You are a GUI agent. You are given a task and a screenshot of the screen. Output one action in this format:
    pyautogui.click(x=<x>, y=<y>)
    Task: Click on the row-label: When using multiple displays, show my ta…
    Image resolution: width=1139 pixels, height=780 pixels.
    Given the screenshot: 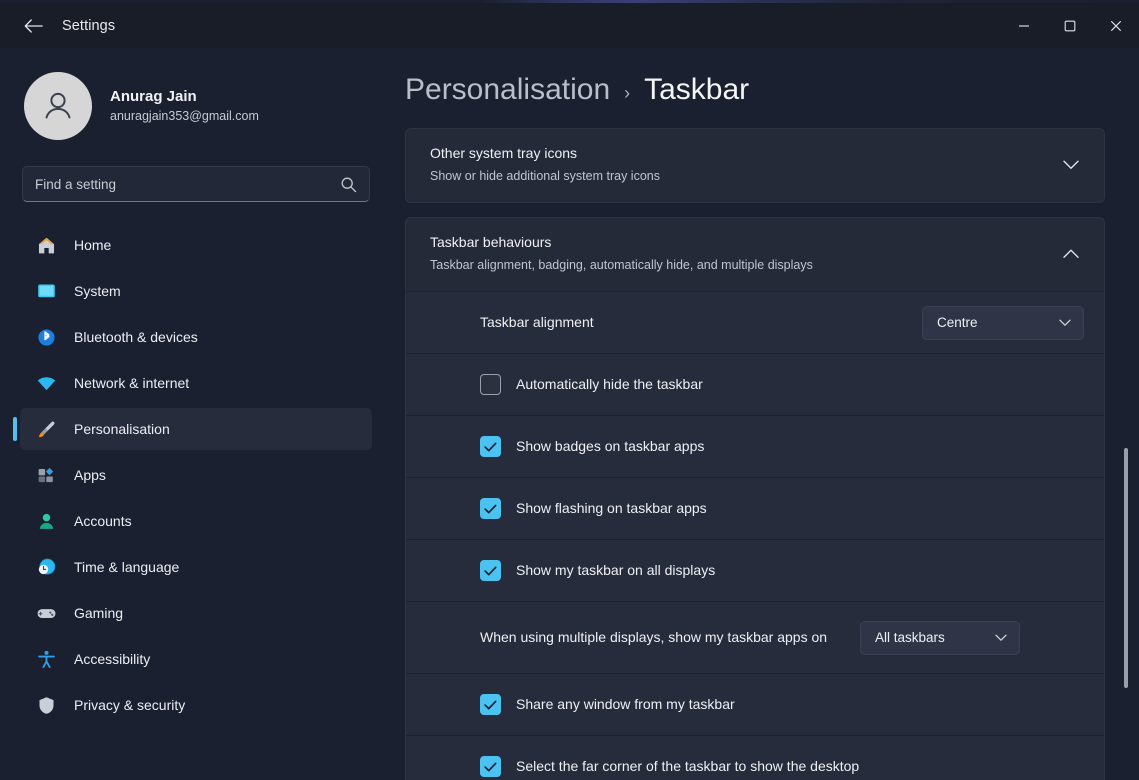 What is the action you would take?
    pyautogui.click(x=654, y=637)
    